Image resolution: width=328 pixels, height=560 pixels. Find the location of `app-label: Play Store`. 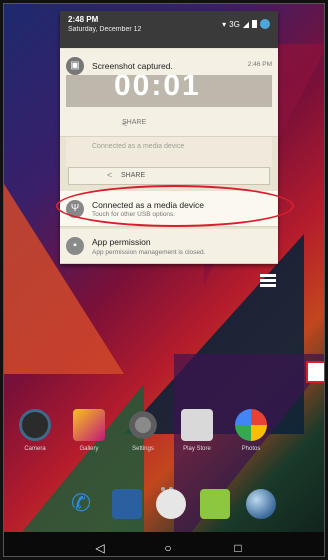

app-label: Play Store is located at coordinates (197, 449).